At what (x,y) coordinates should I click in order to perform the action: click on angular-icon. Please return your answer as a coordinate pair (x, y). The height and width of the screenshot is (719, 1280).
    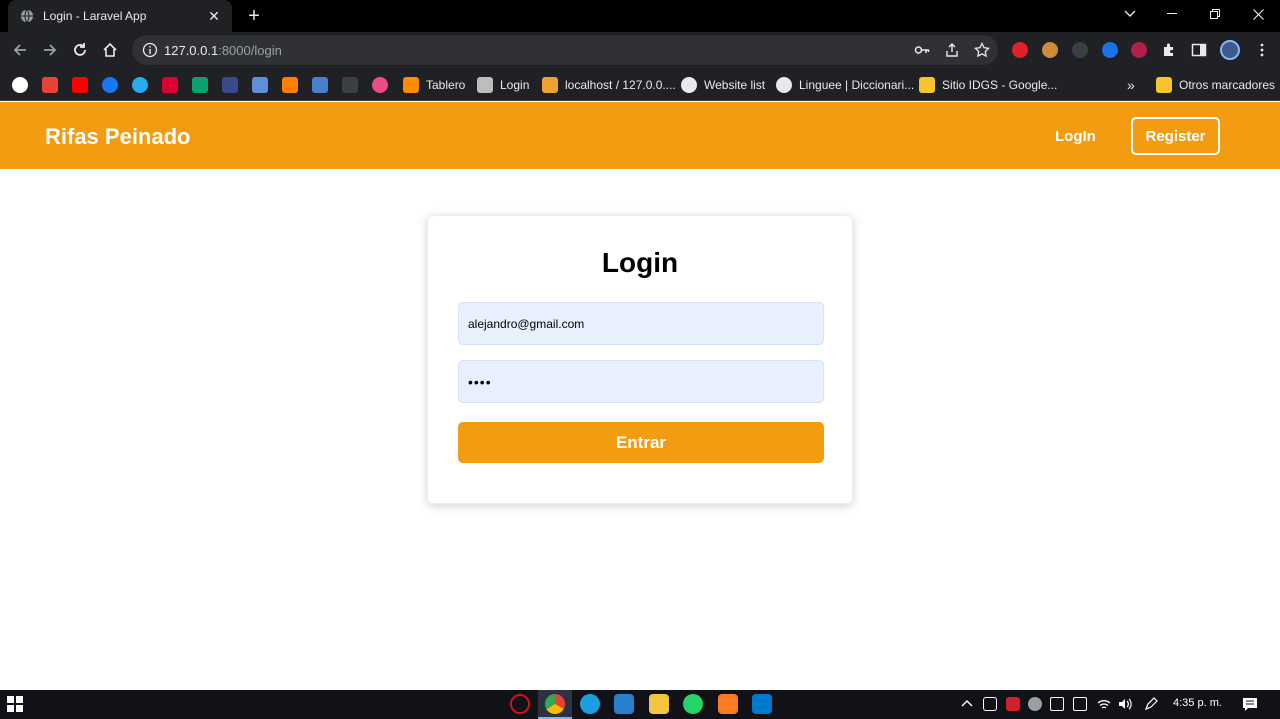
    Looking at the image, I should click on (170, 85).